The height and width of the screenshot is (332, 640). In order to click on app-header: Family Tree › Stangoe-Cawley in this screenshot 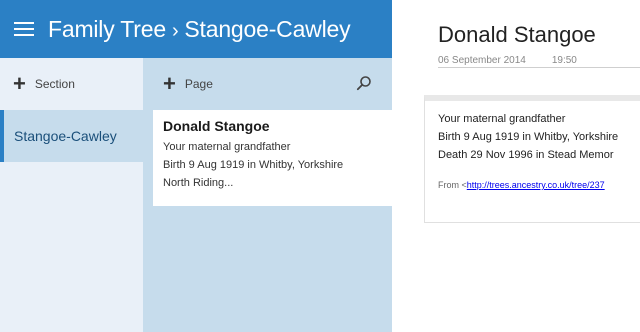, I will do `click(196, 29)`.